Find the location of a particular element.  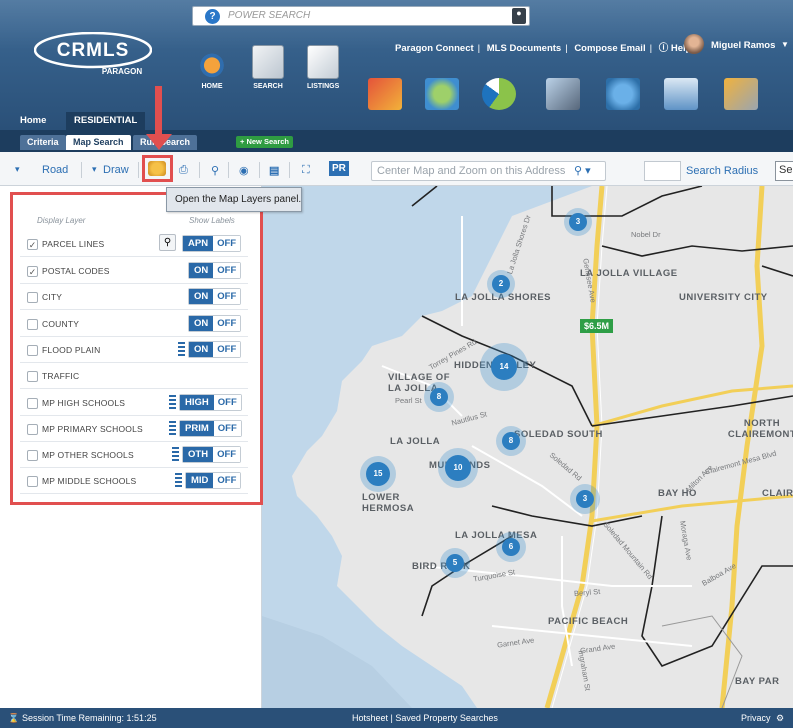

map-label-la-jolla-mesa: LA JOLLA MESA is located at coordinates (496, 535).